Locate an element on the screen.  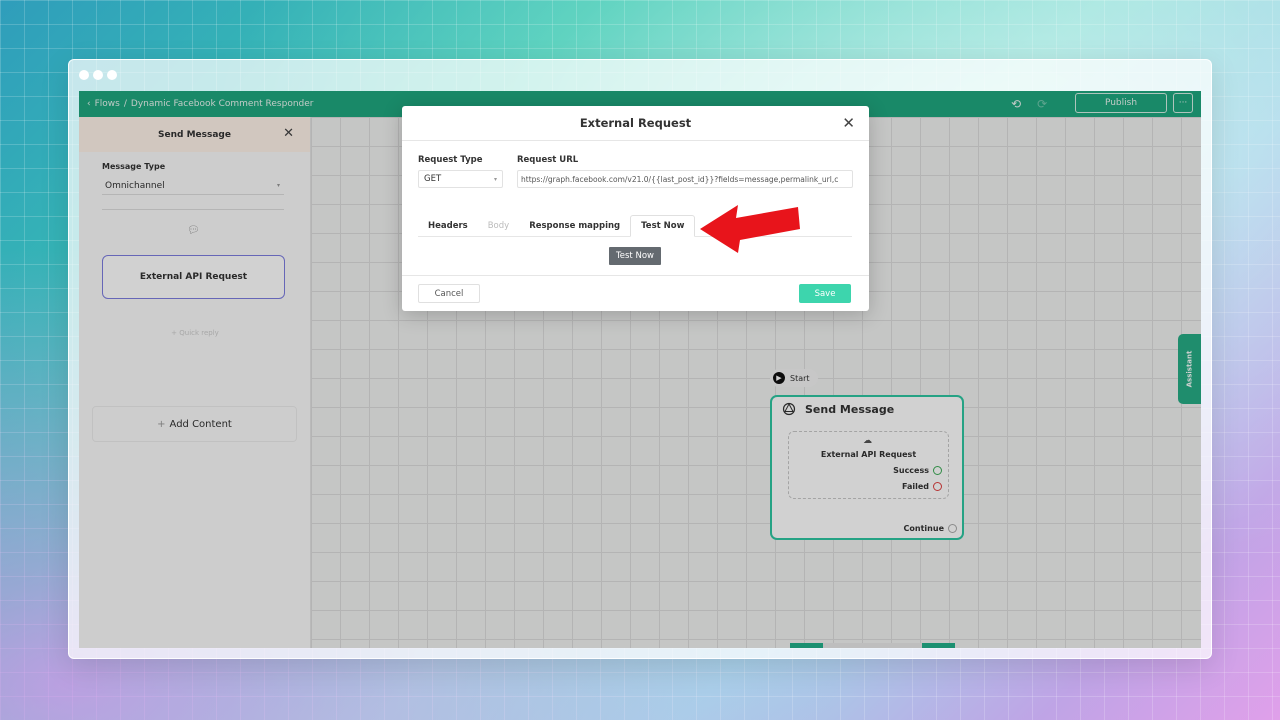
annotation-arrow-icon is located at coordinates (750, 229).